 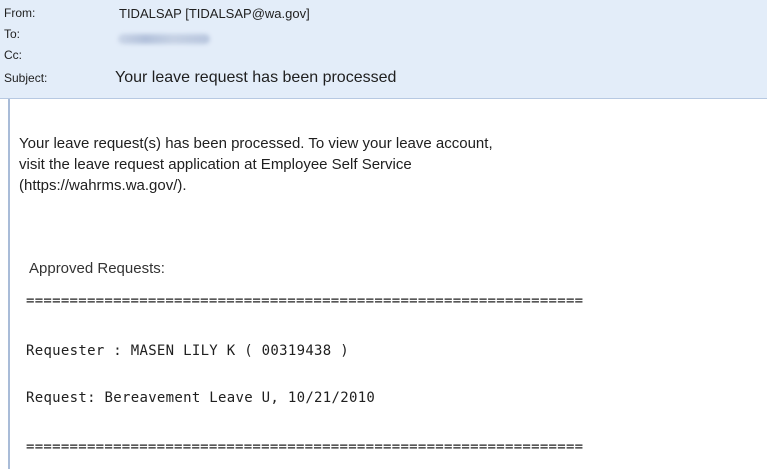 I want to click on to-recipient-redacted, so click(x=164, y=39).